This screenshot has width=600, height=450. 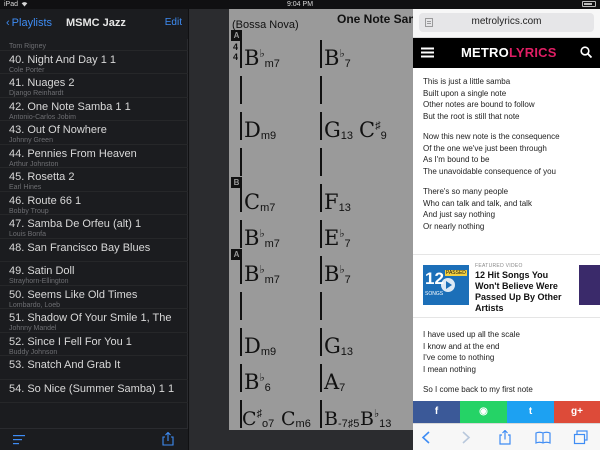 What do you see at coordinates (257, 382) in the screenshot?
I see `chord-symbol: B♭6` at bounding box center [257, 382].